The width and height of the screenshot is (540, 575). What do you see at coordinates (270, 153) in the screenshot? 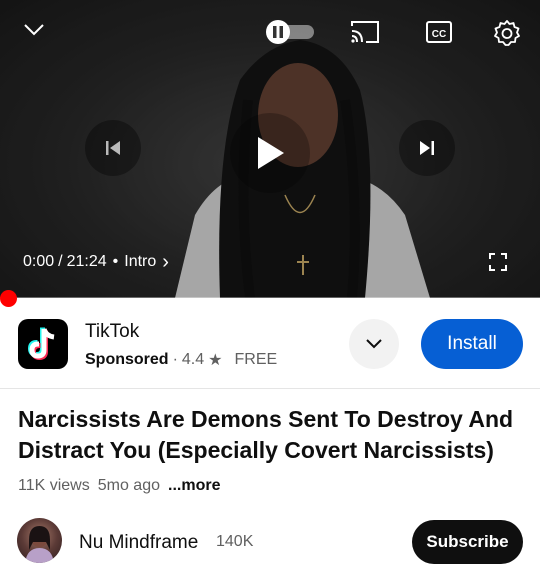
I see `play-icon` at bounding box center [270, 153].